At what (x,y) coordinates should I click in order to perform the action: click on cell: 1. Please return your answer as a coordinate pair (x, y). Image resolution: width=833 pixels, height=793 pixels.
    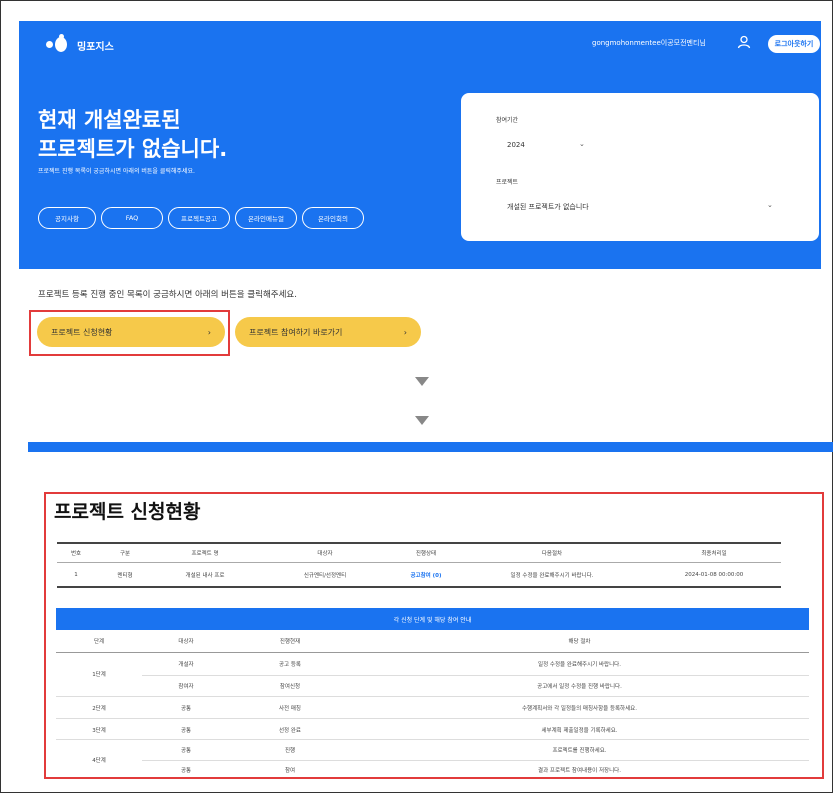
    Looking at the image, I should click on (76, 574).